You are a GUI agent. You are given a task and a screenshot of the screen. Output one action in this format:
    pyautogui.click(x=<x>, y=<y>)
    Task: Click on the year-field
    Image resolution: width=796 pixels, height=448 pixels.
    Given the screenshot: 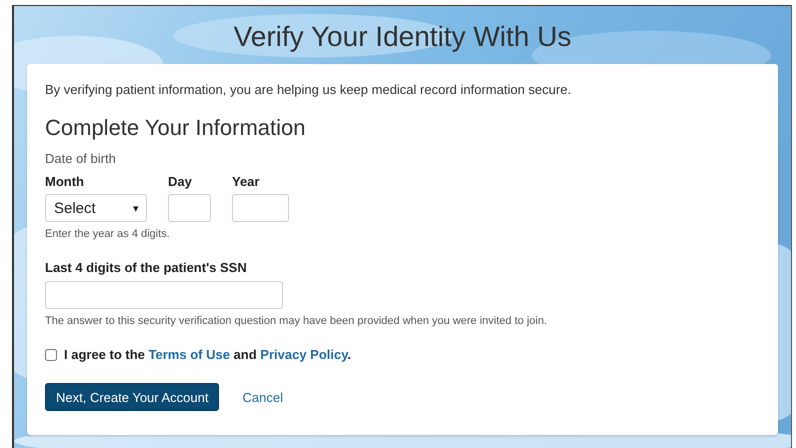 What is the action you would take?
    pyautogui.click(x=260, y=208)
    